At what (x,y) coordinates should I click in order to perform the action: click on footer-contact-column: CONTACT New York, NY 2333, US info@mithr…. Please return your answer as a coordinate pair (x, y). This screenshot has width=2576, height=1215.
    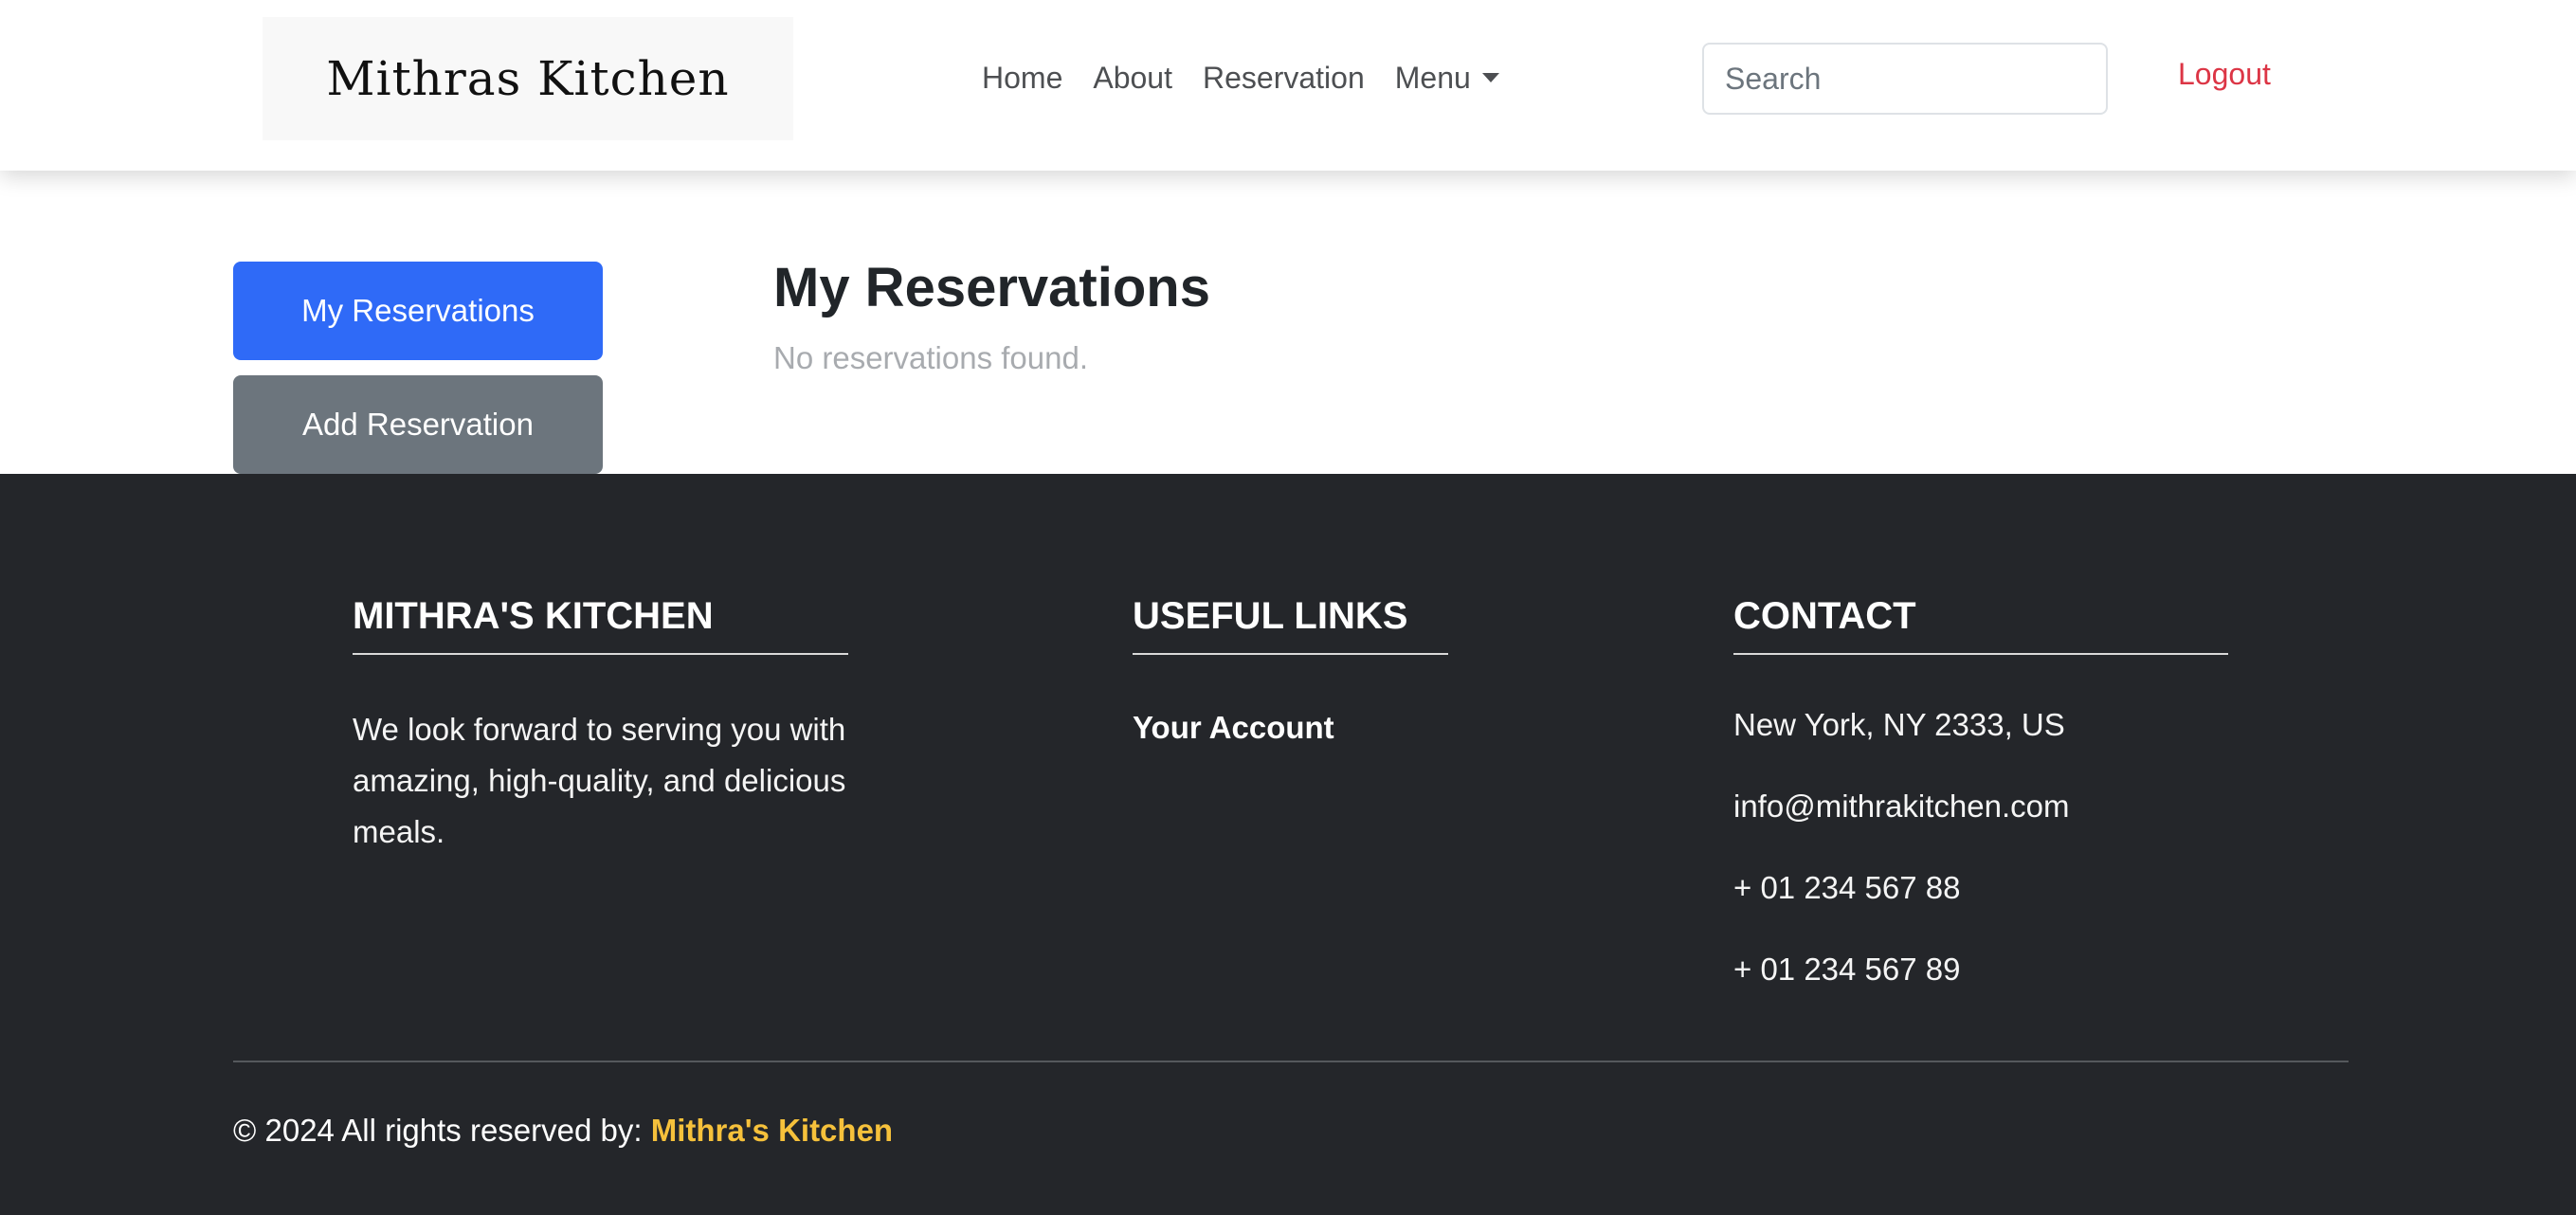
    Looking at the image, I should click on (1980, 814).